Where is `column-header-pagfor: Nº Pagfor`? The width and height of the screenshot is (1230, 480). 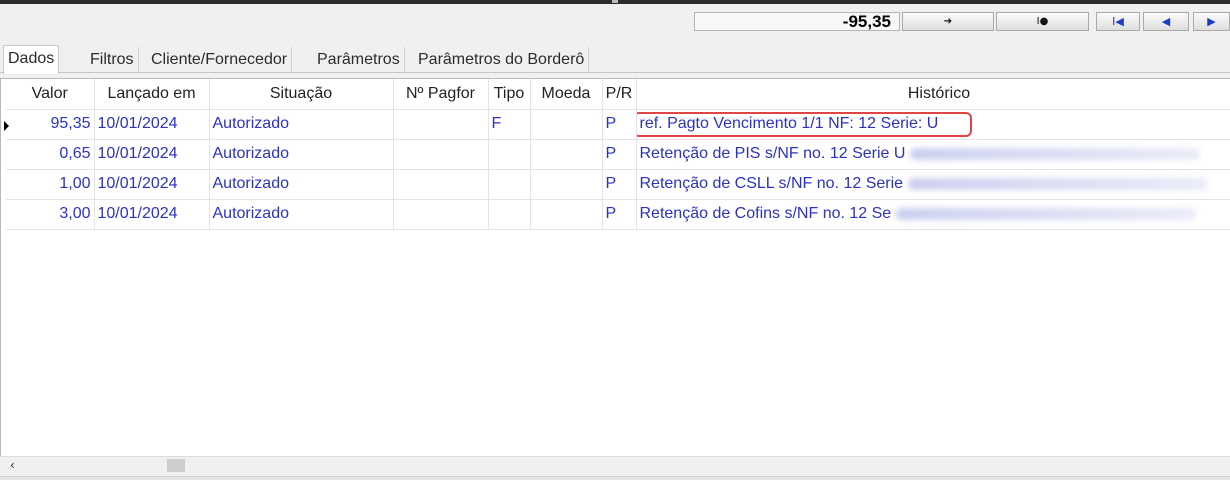 column-header-pagfor: Nº Pagfor is located at coordinates (441, 94).